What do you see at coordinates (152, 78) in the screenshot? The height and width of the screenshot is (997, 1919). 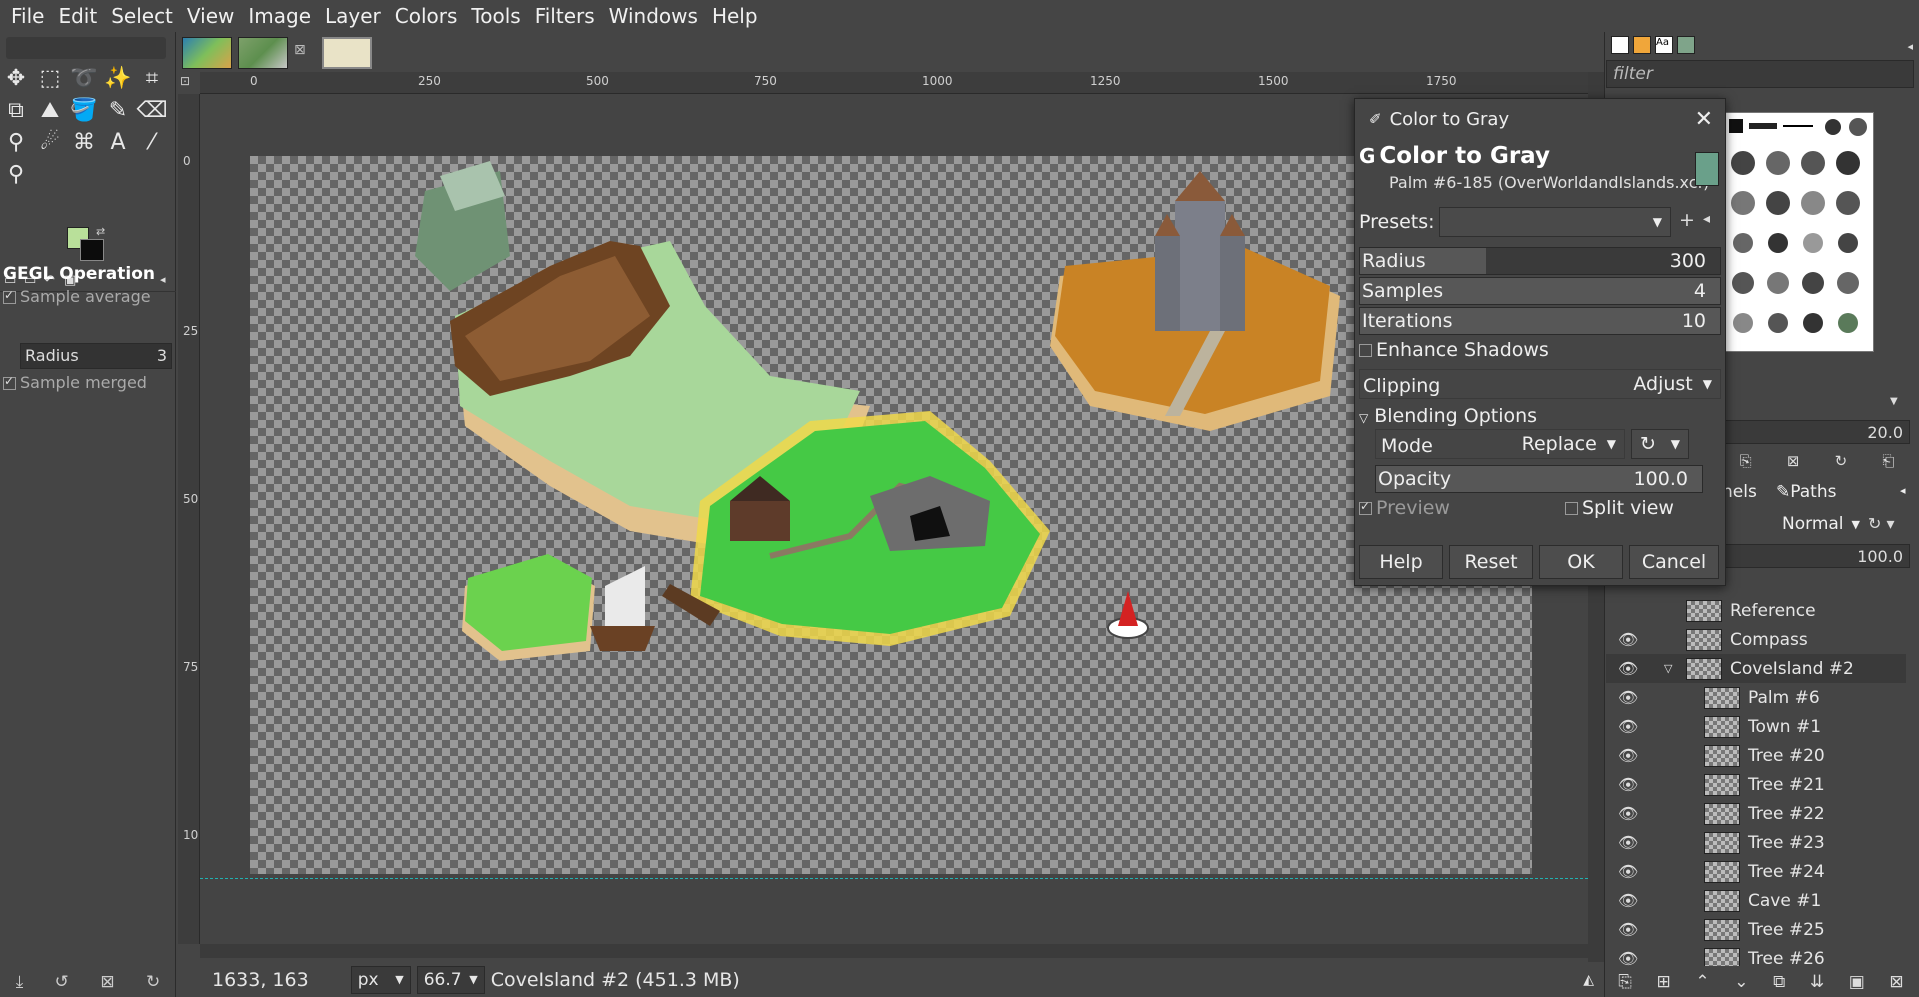 I see `crop-tool-icon: ⌗` at bounding box center [152, 78].